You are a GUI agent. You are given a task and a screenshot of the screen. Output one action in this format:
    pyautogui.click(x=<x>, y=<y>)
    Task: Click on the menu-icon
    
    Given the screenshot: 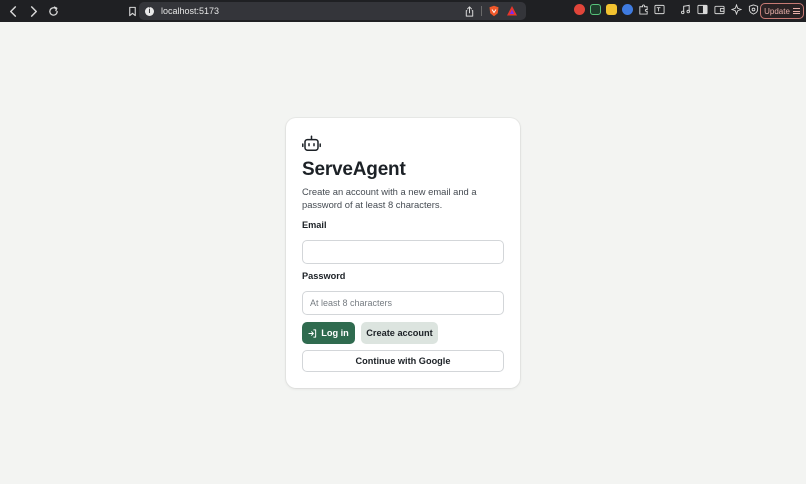 What is the action you would take?
    pyautogui.click(x=796, y=11)
    